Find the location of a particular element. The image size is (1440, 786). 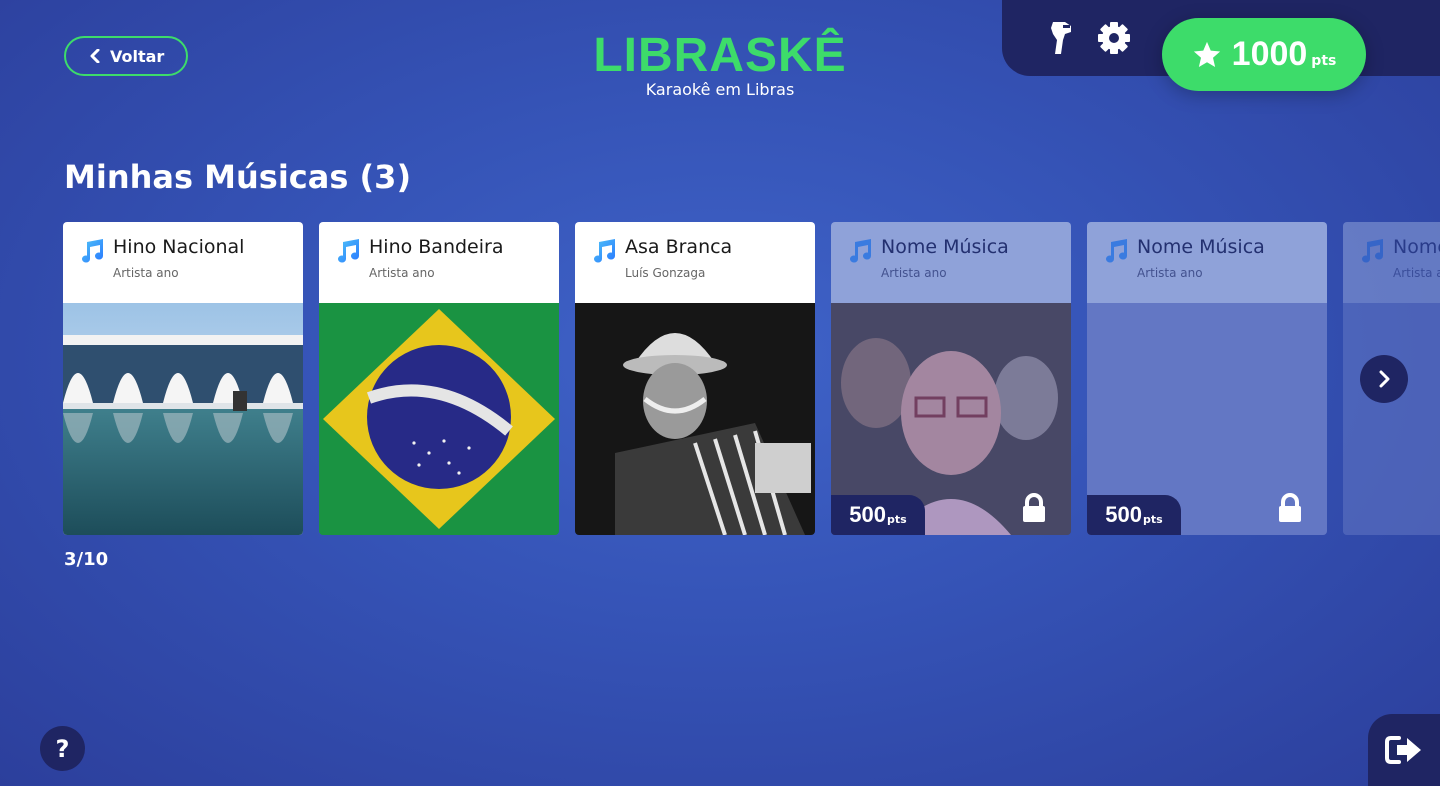

song-title: Asa Branca is located at coordinates (679, 247).